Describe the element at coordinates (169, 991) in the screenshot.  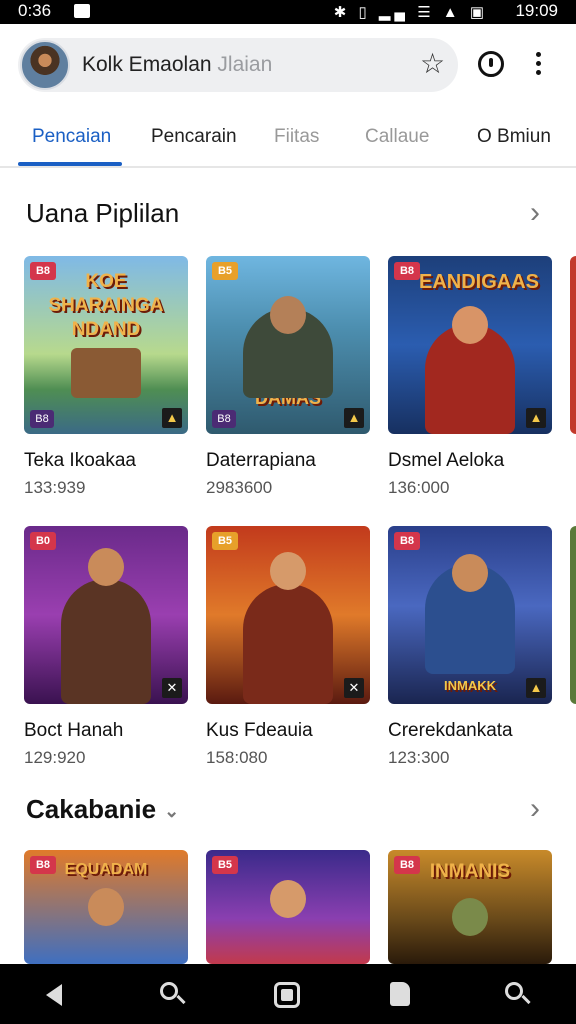
I see `search-icon` at that location.